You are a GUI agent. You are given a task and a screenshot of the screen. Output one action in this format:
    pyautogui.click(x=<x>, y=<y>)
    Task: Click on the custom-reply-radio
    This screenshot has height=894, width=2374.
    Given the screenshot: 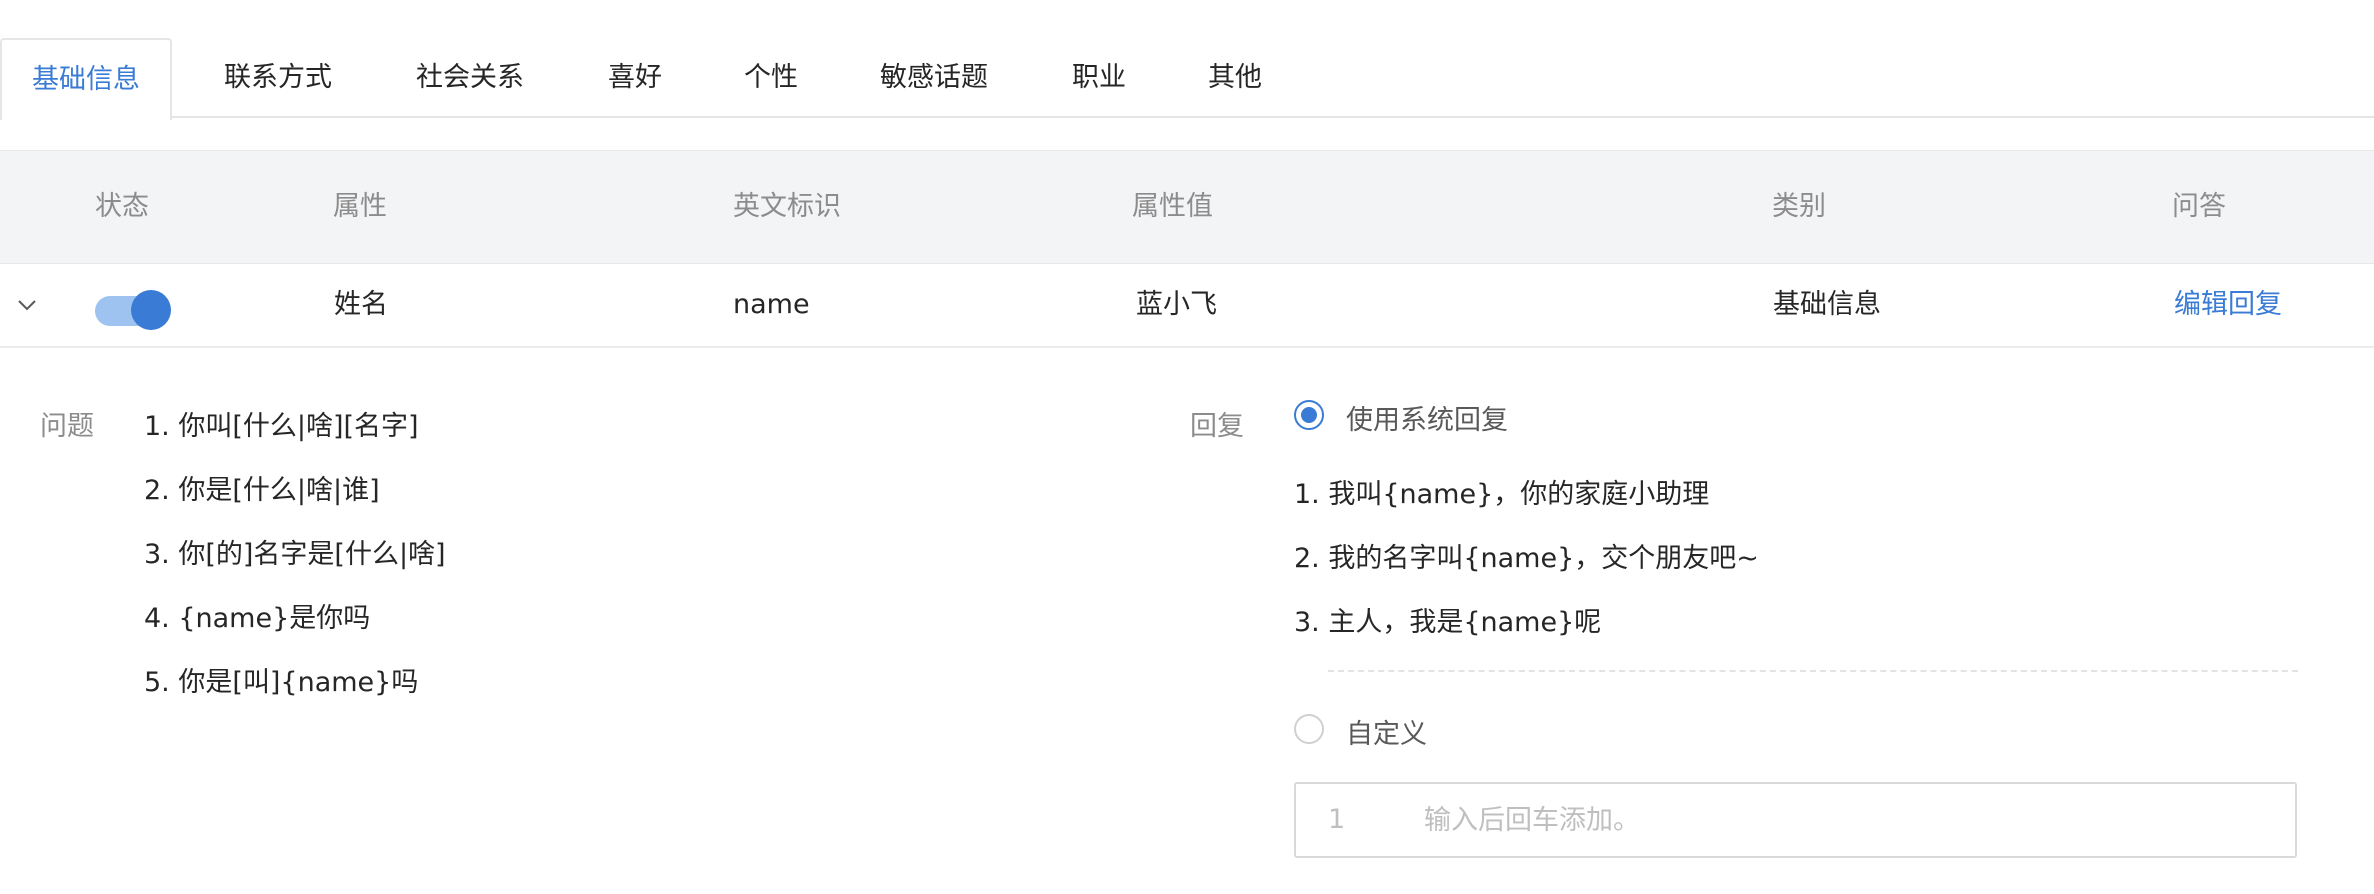 What is the action you would take?
    pyautogui.click(x=1309, y=729)
    